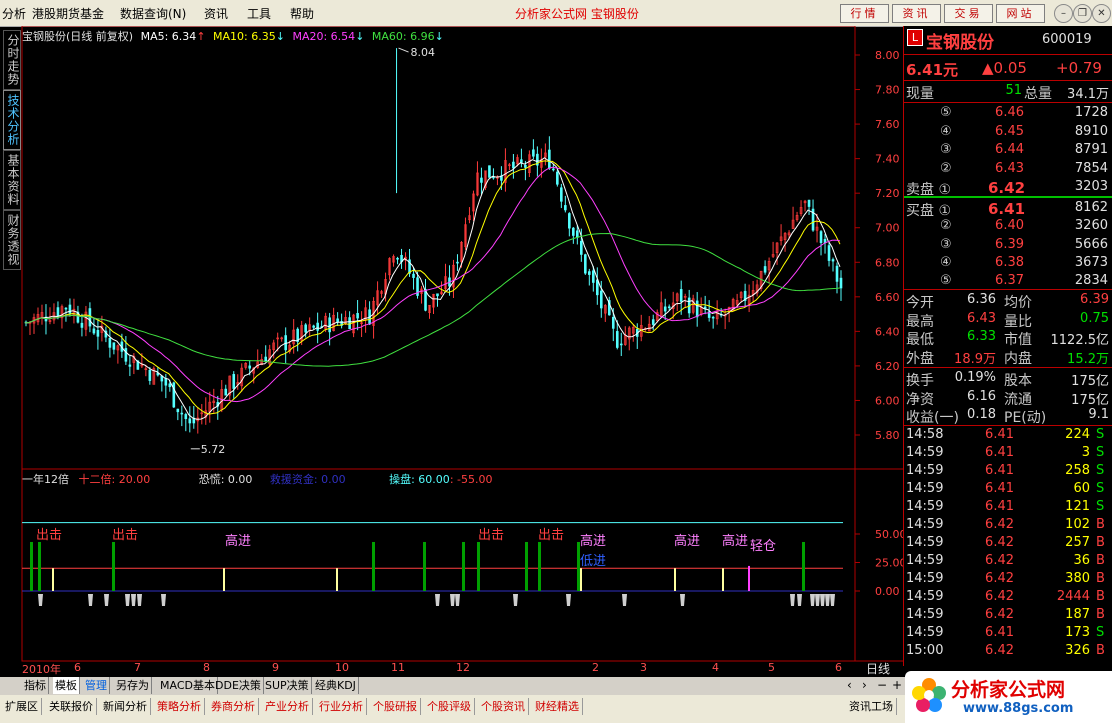 Image resolution: width=1112 pixels, height=723 pixels. What do you see at coordinates (557, 706) in the screenshot?
I see `bottom-tab: 财经精选` at bounding box center [557, 706].